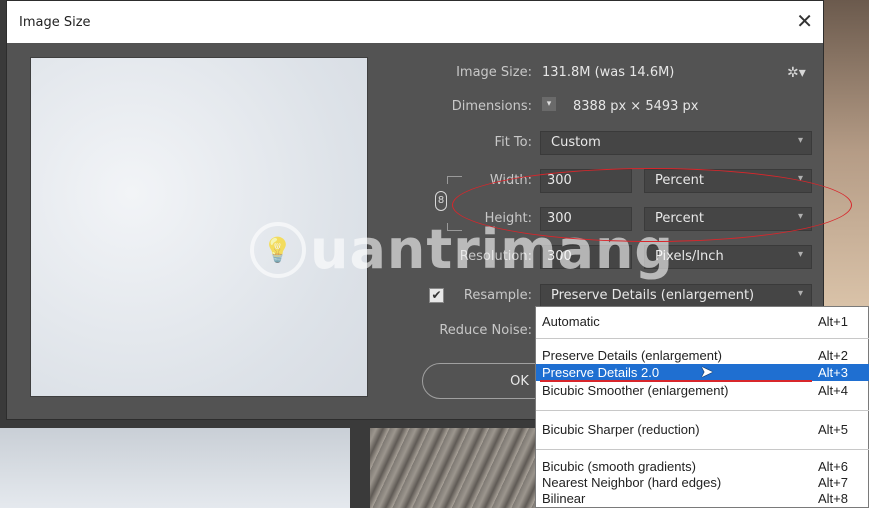  What do you see at coordinates (576, 142) in the screenshot?
I see `fit-to-value: Custom` at bounding box center [576, 142].